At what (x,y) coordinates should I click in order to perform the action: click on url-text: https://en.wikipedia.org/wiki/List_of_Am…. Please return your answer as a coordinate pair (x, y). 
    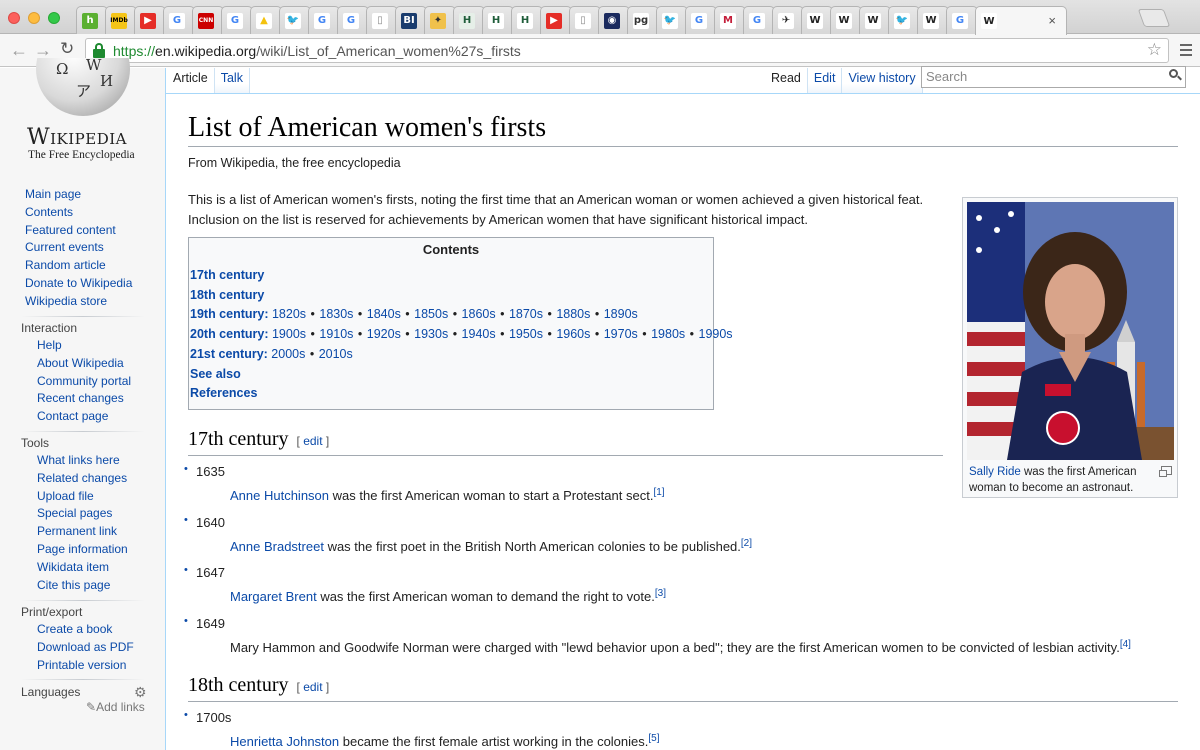
    Looking at the image, I should click on (317, 51).